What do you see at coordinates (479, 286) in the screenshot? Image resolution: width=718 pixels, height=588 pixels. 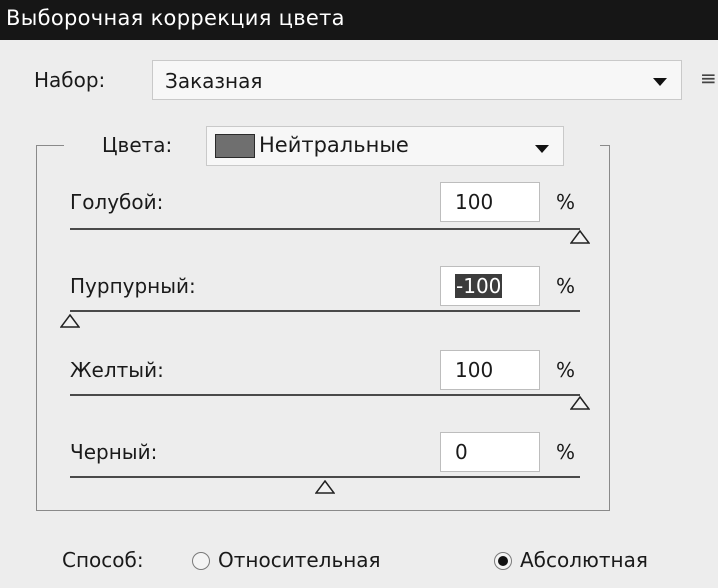 I see `magenta-value: -100` at bounding box center [479, 286].